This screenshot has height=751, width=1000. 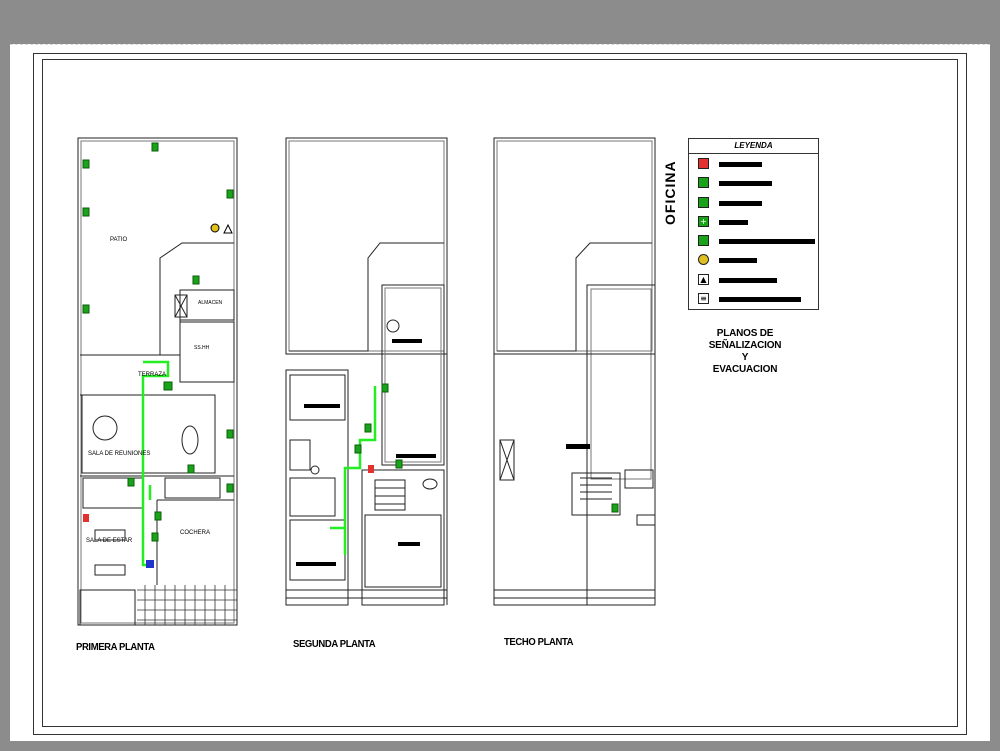 I want to click on primera-planta-plan, so click(x=157, y=381).